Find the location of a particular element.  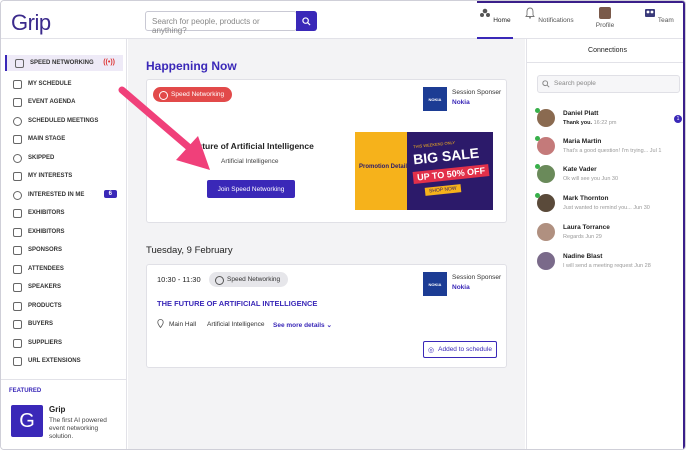

nav-notifications: Notifications is located at coordinates (549, 15).